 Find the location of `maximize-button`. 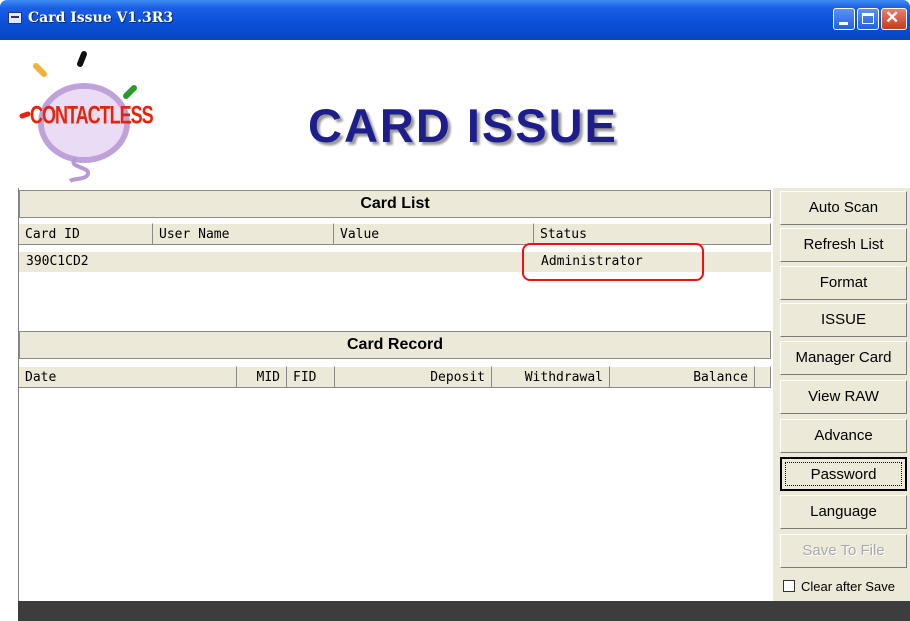

maximize-button is located at coordinates (868, 19).